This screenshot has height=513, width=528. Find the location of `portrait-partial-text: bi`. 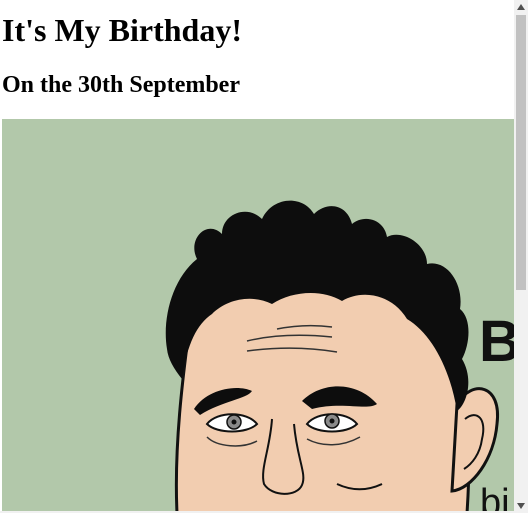

portrait-partial-text: bi is located at coordinates (495, 497).